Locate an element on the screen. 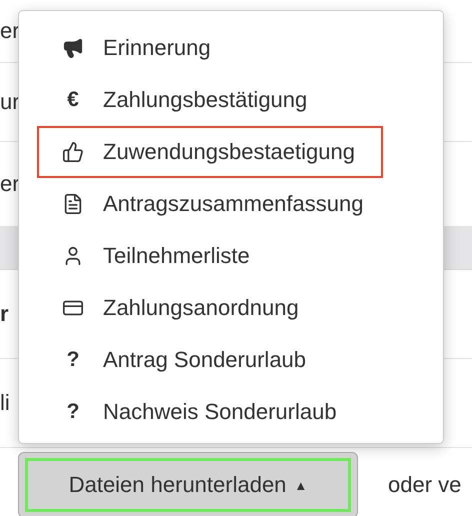 This screenshot has width=472, height=516. icon-glyph: € is located at coordinates (73, 100).